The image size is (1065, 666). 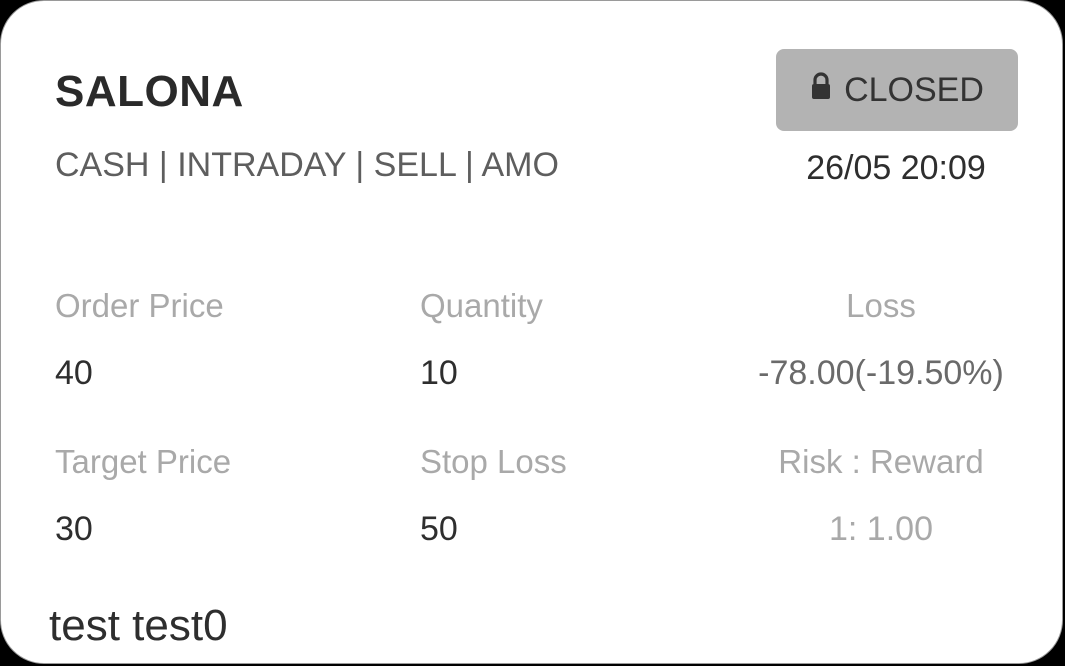 I want to click on risk-reward-value: 1: 1.00, so click(x=881, y=529).